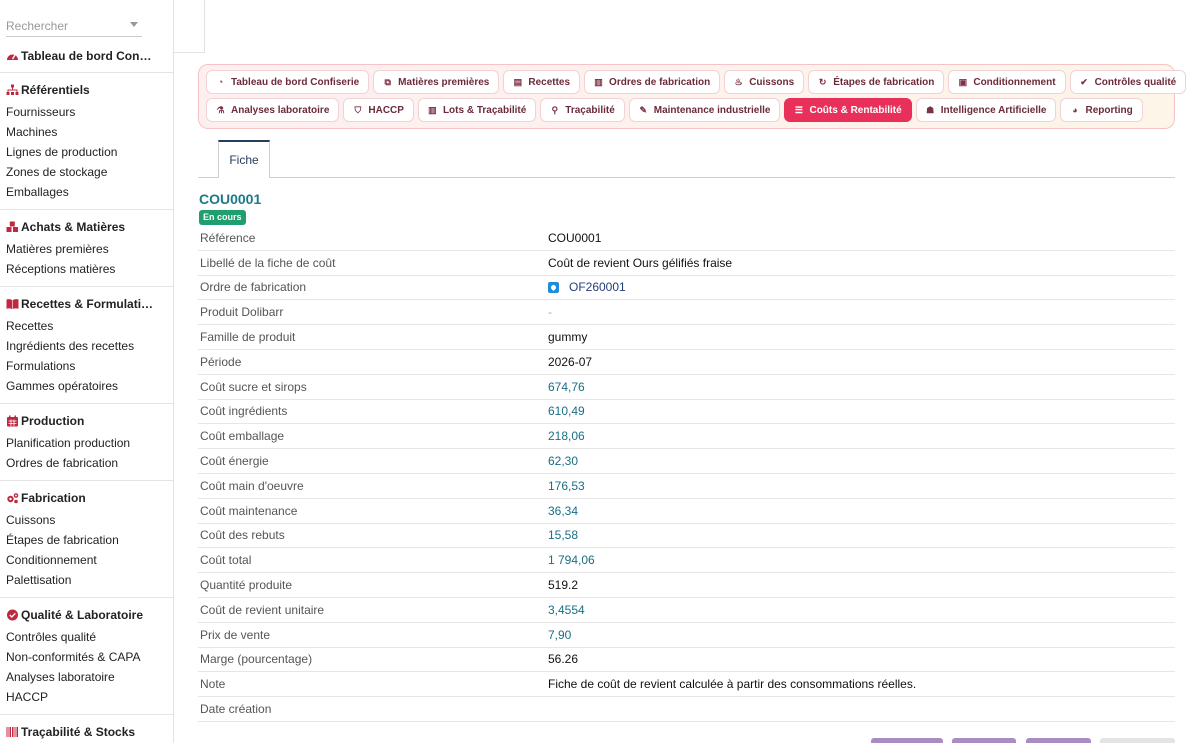 Image resolution: width=1200 pixels, height=743 pixels. What do you see at coordinates (12, 56) in the screenshot?
I see `dashboard-gauge-icon` at bounding box center [12, 56].